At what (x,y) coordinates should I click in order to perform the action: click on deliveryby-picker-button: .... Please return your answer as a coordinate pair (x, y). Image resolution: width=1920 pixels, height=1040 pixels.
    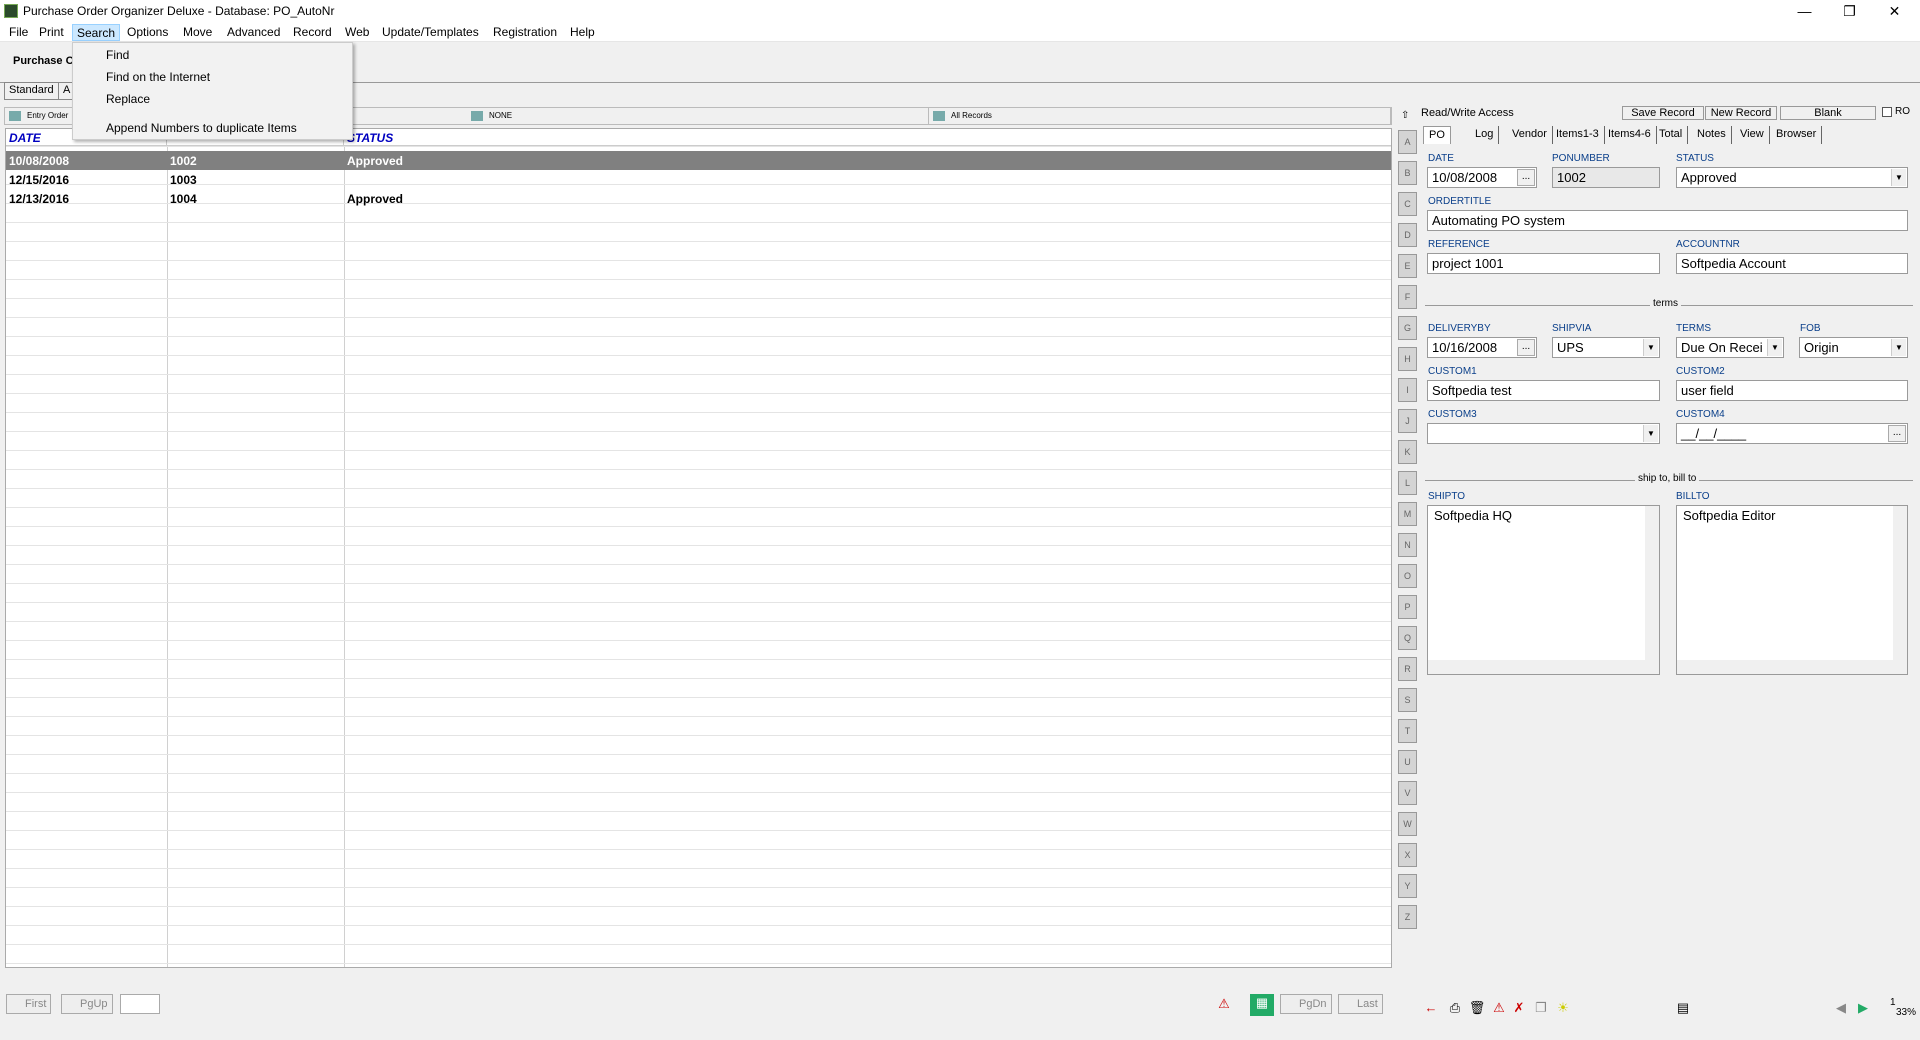
    Looking at the image, I should click on (1526, 347).